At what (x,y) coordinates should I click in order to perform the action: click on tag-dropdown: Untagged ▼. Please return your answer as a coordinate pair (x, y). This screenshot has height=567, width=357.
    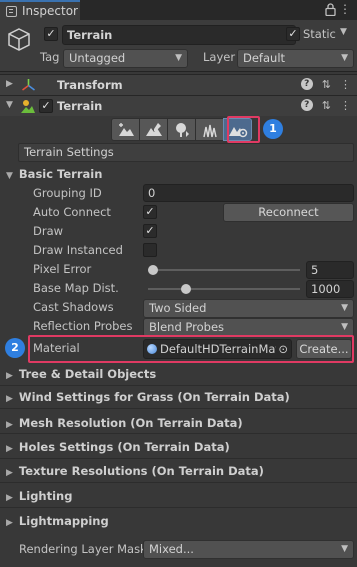
    Looking at the image, I should click on (125, 58).